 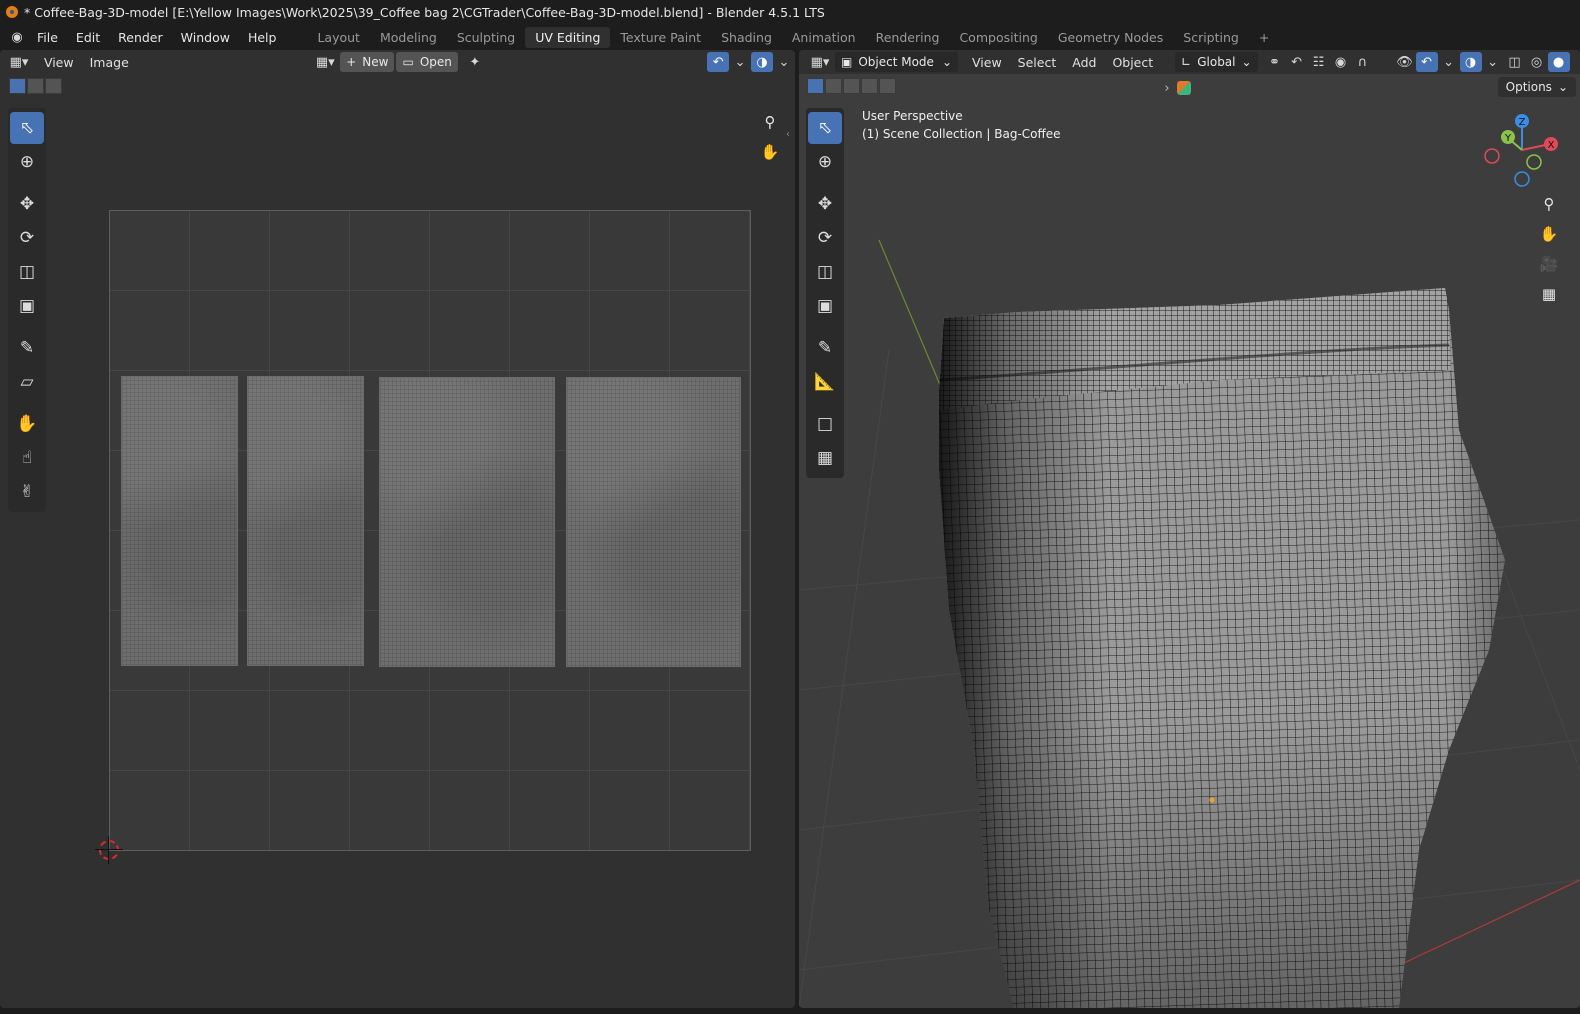 What do you see at coordinates (27, 458) in the screenshot?
I see `relax-icon: ☝` at bounding box center [27, 458].